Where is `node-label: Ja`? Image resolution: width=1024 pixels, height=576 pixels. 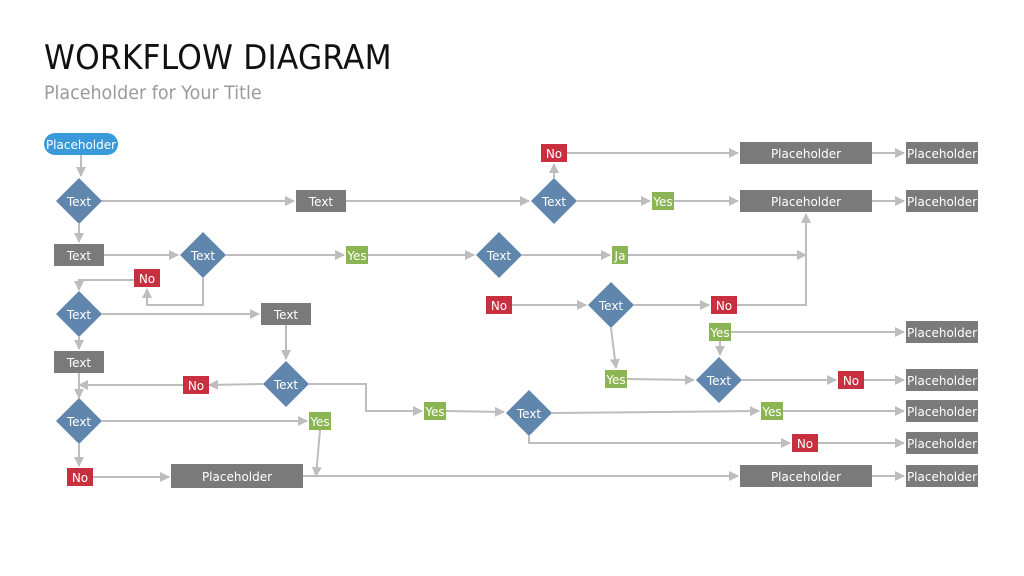
node-label: Ja is located at coordinates (620, 256).